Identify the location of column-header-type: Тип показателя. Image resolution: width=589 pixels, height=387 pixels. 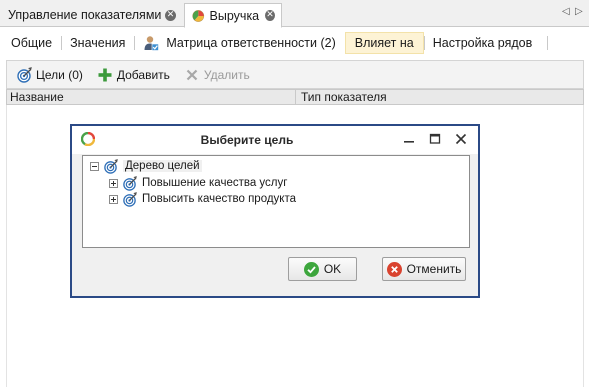
(439, 97).